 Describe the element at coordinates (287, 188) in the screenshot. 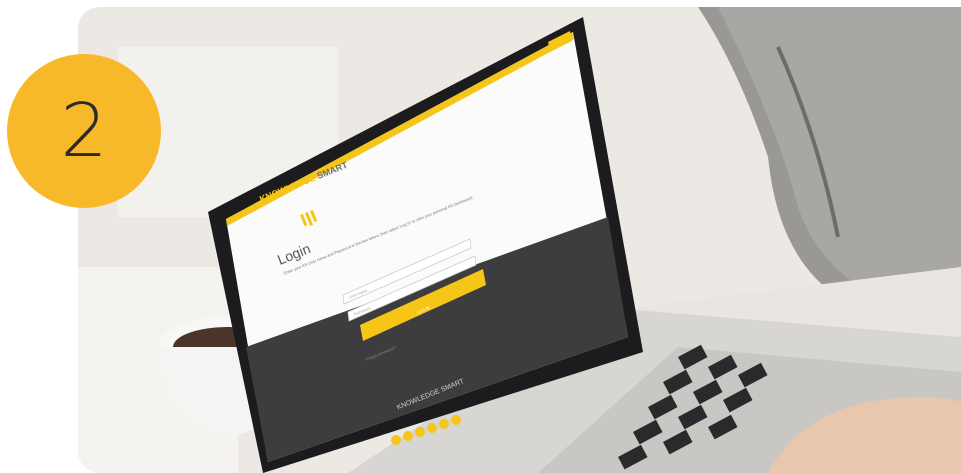

I see `screen-brand-line1: KNOWLEDGE` at that location.